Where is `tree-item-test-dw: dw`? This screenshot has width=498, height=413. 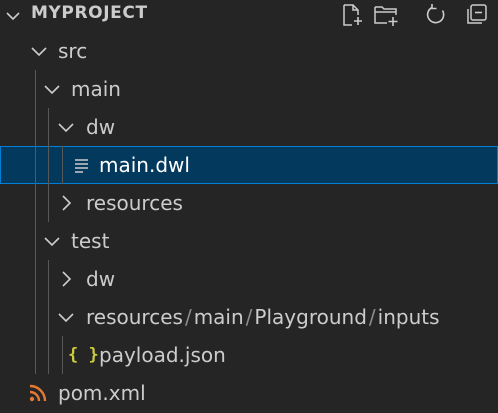 tree-item-test-dw: dw is located at coordinates (249, 279).